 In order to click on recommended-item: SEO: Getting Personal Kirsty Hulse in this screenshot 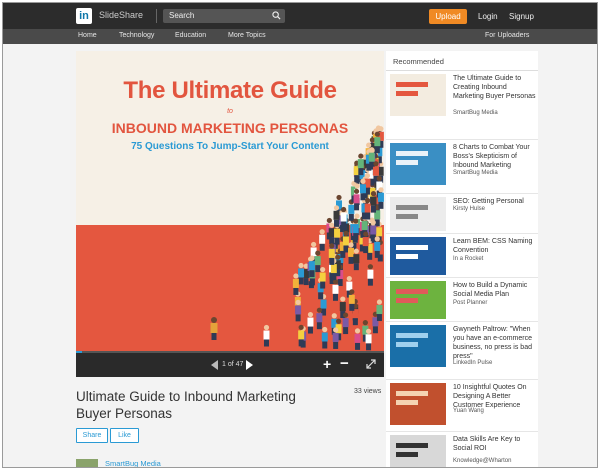, I will do `click(462, 214)`.